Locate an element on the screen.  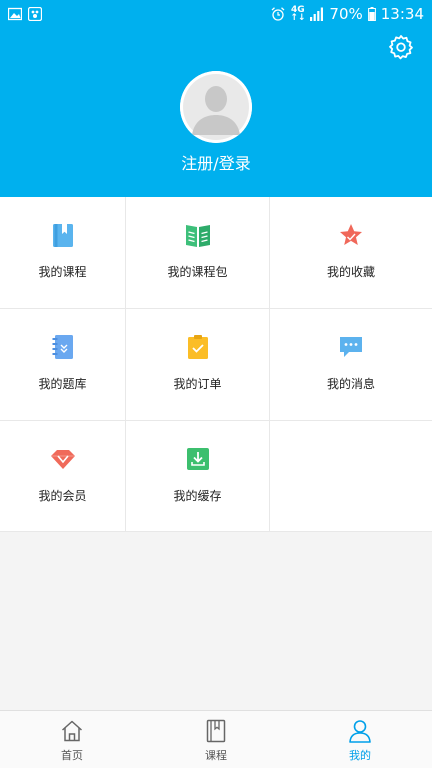
empty-grid-cell is located at coordinates (351, 476).